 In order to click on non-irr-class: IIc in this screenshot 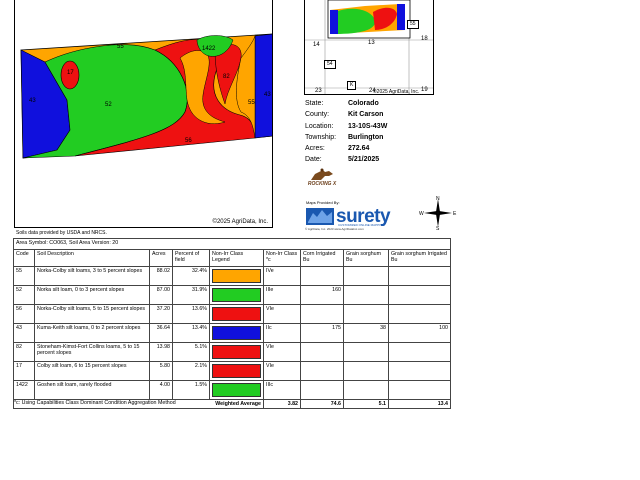, I will do `click(282, 333)`.